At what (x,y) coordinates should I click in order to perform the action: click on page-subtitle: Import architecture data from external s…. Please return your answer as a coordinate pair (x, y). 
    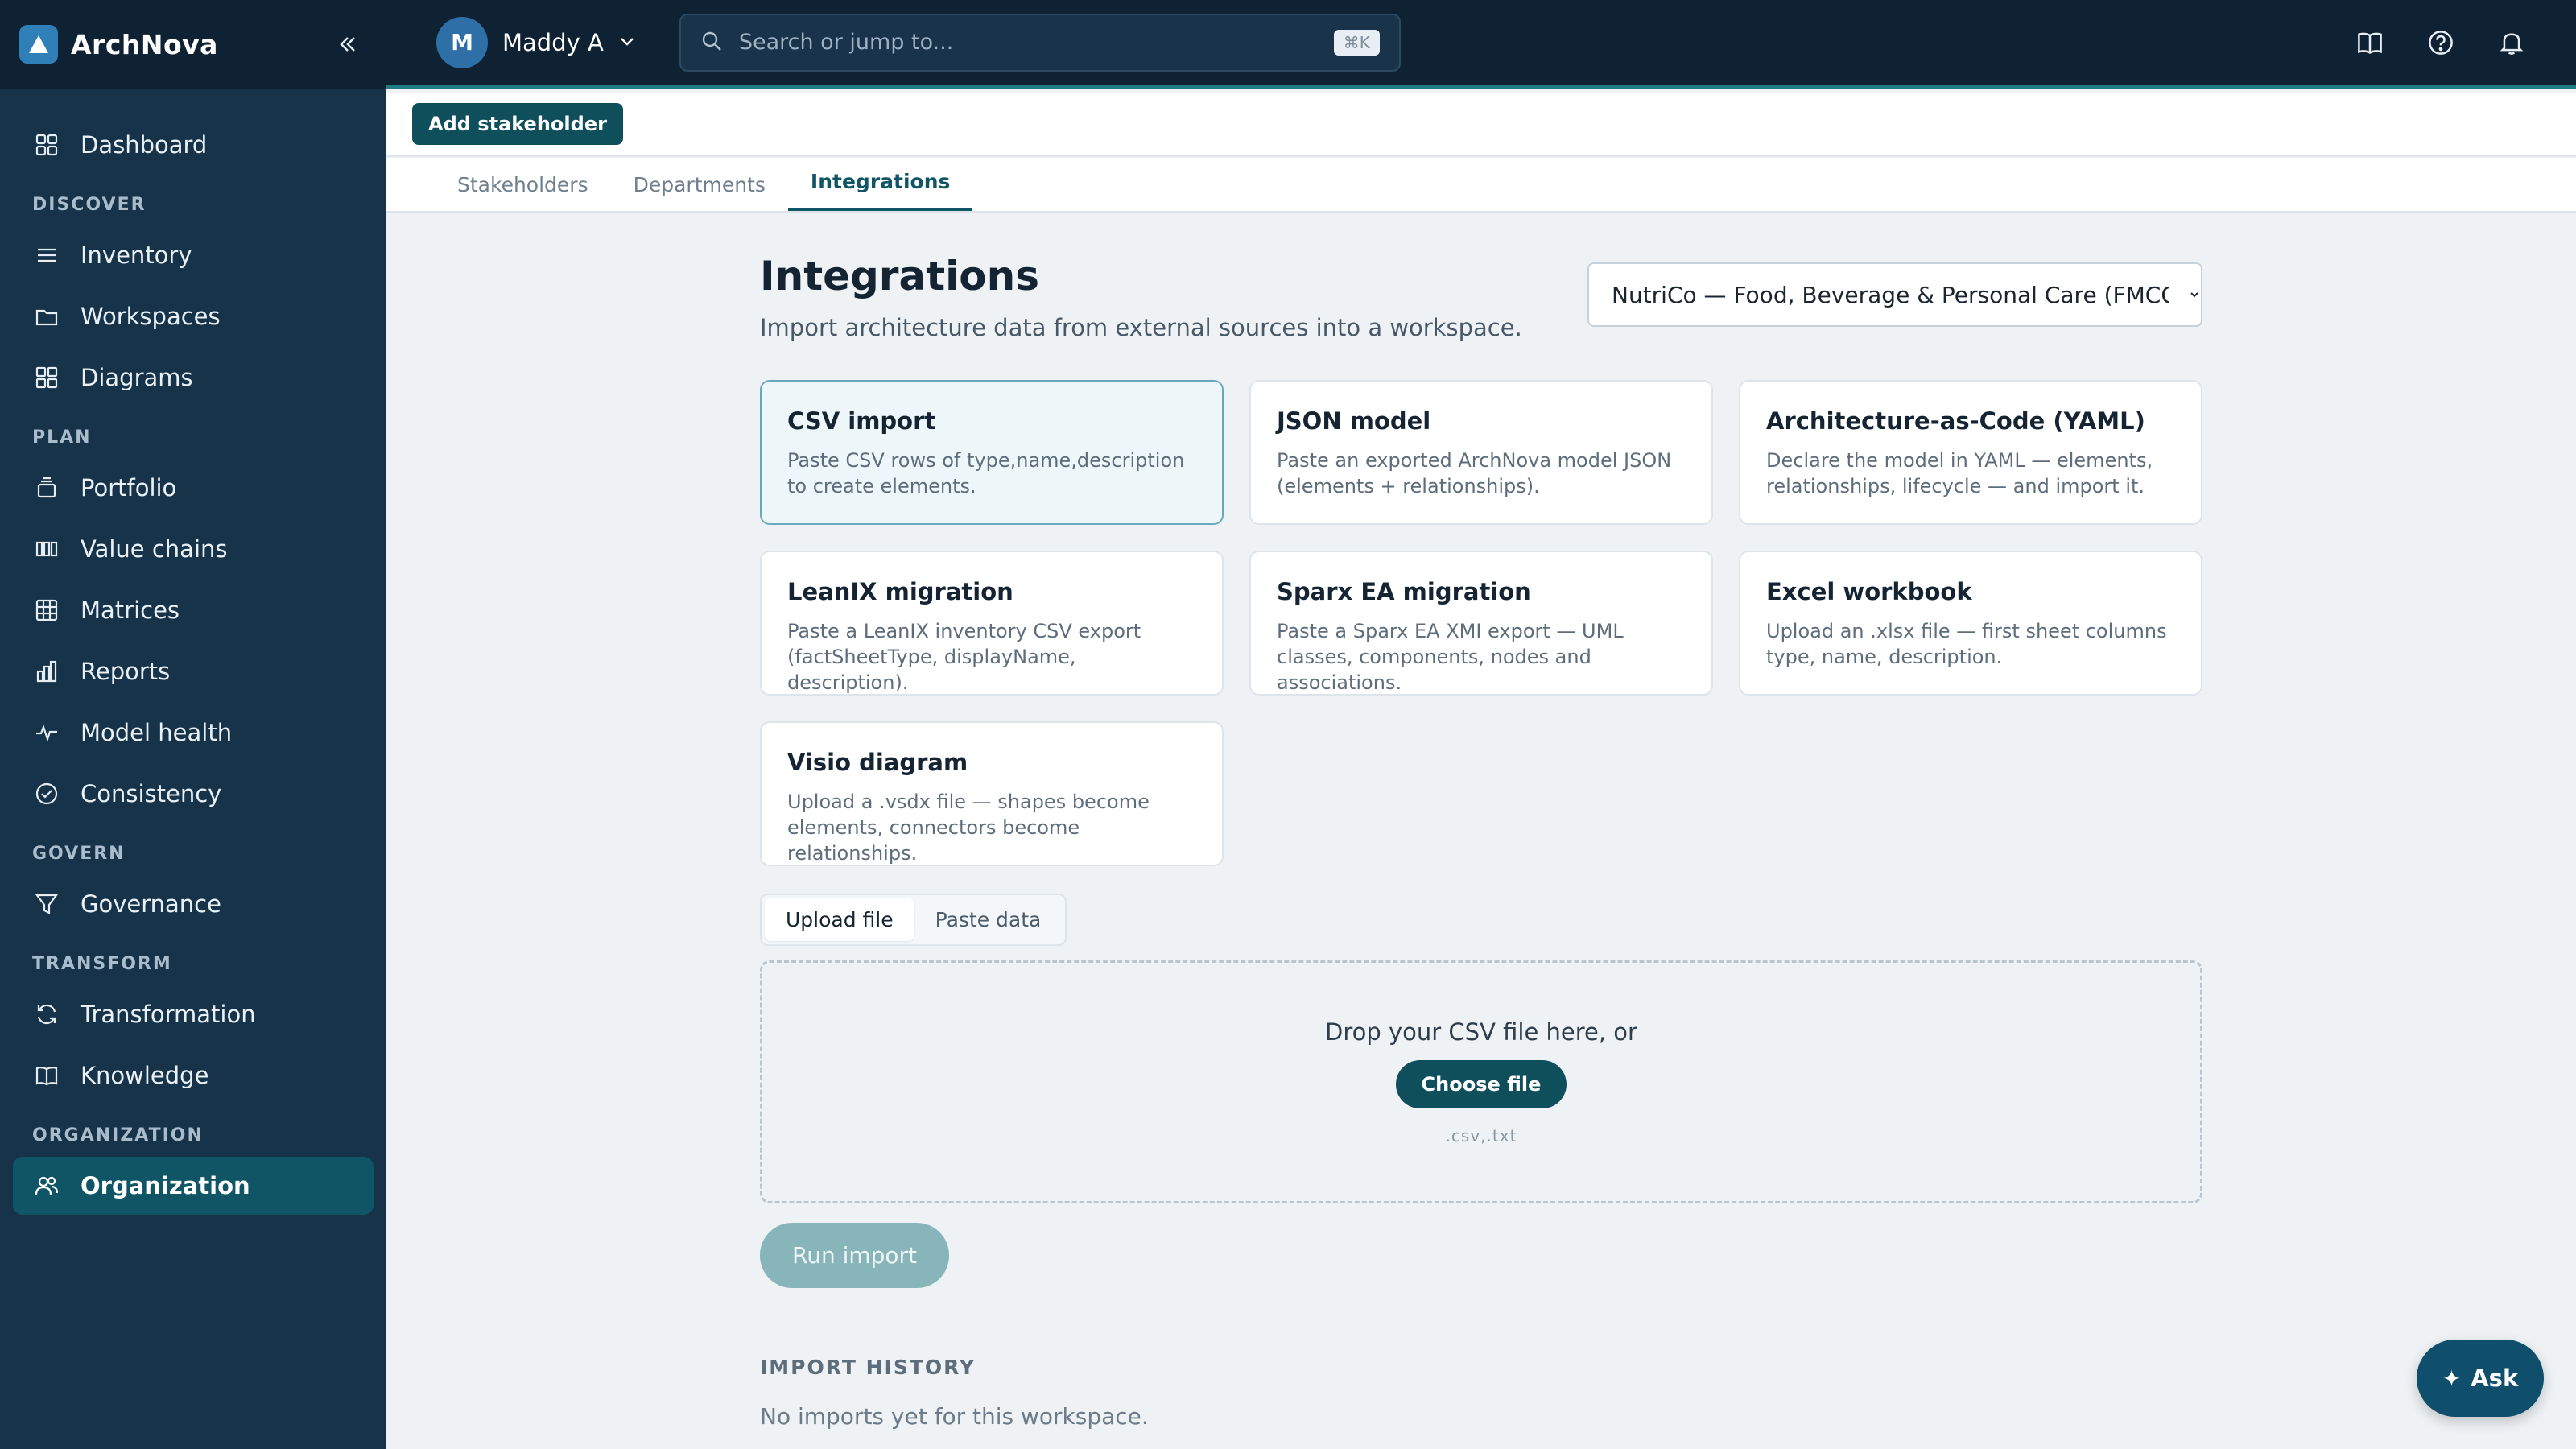
    Looking at the image, I should click on (1141, 327).